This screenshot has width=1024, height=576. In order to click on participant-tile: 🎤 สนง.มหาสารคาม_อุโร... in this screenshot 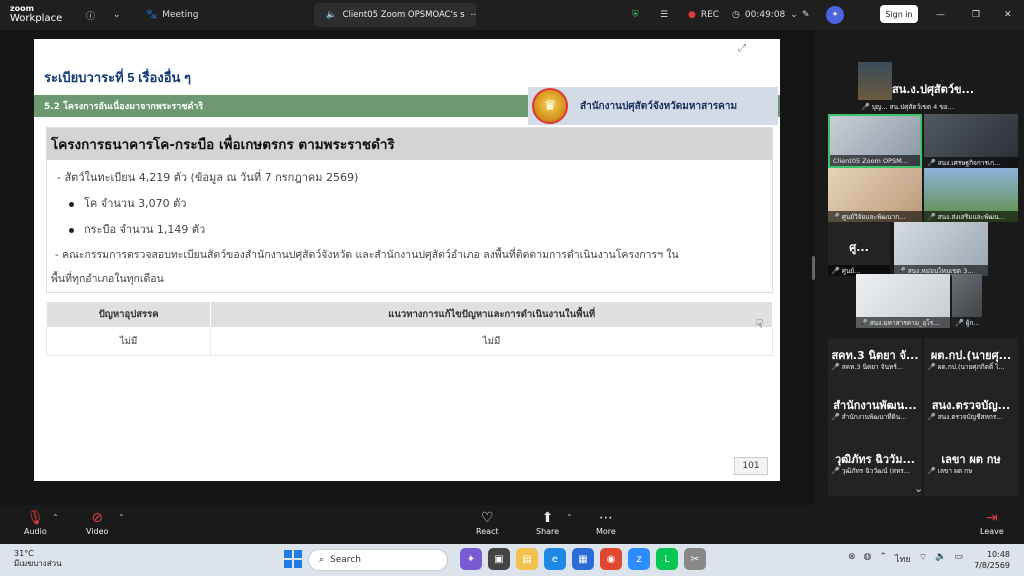, I will do `click(903, 301)`.